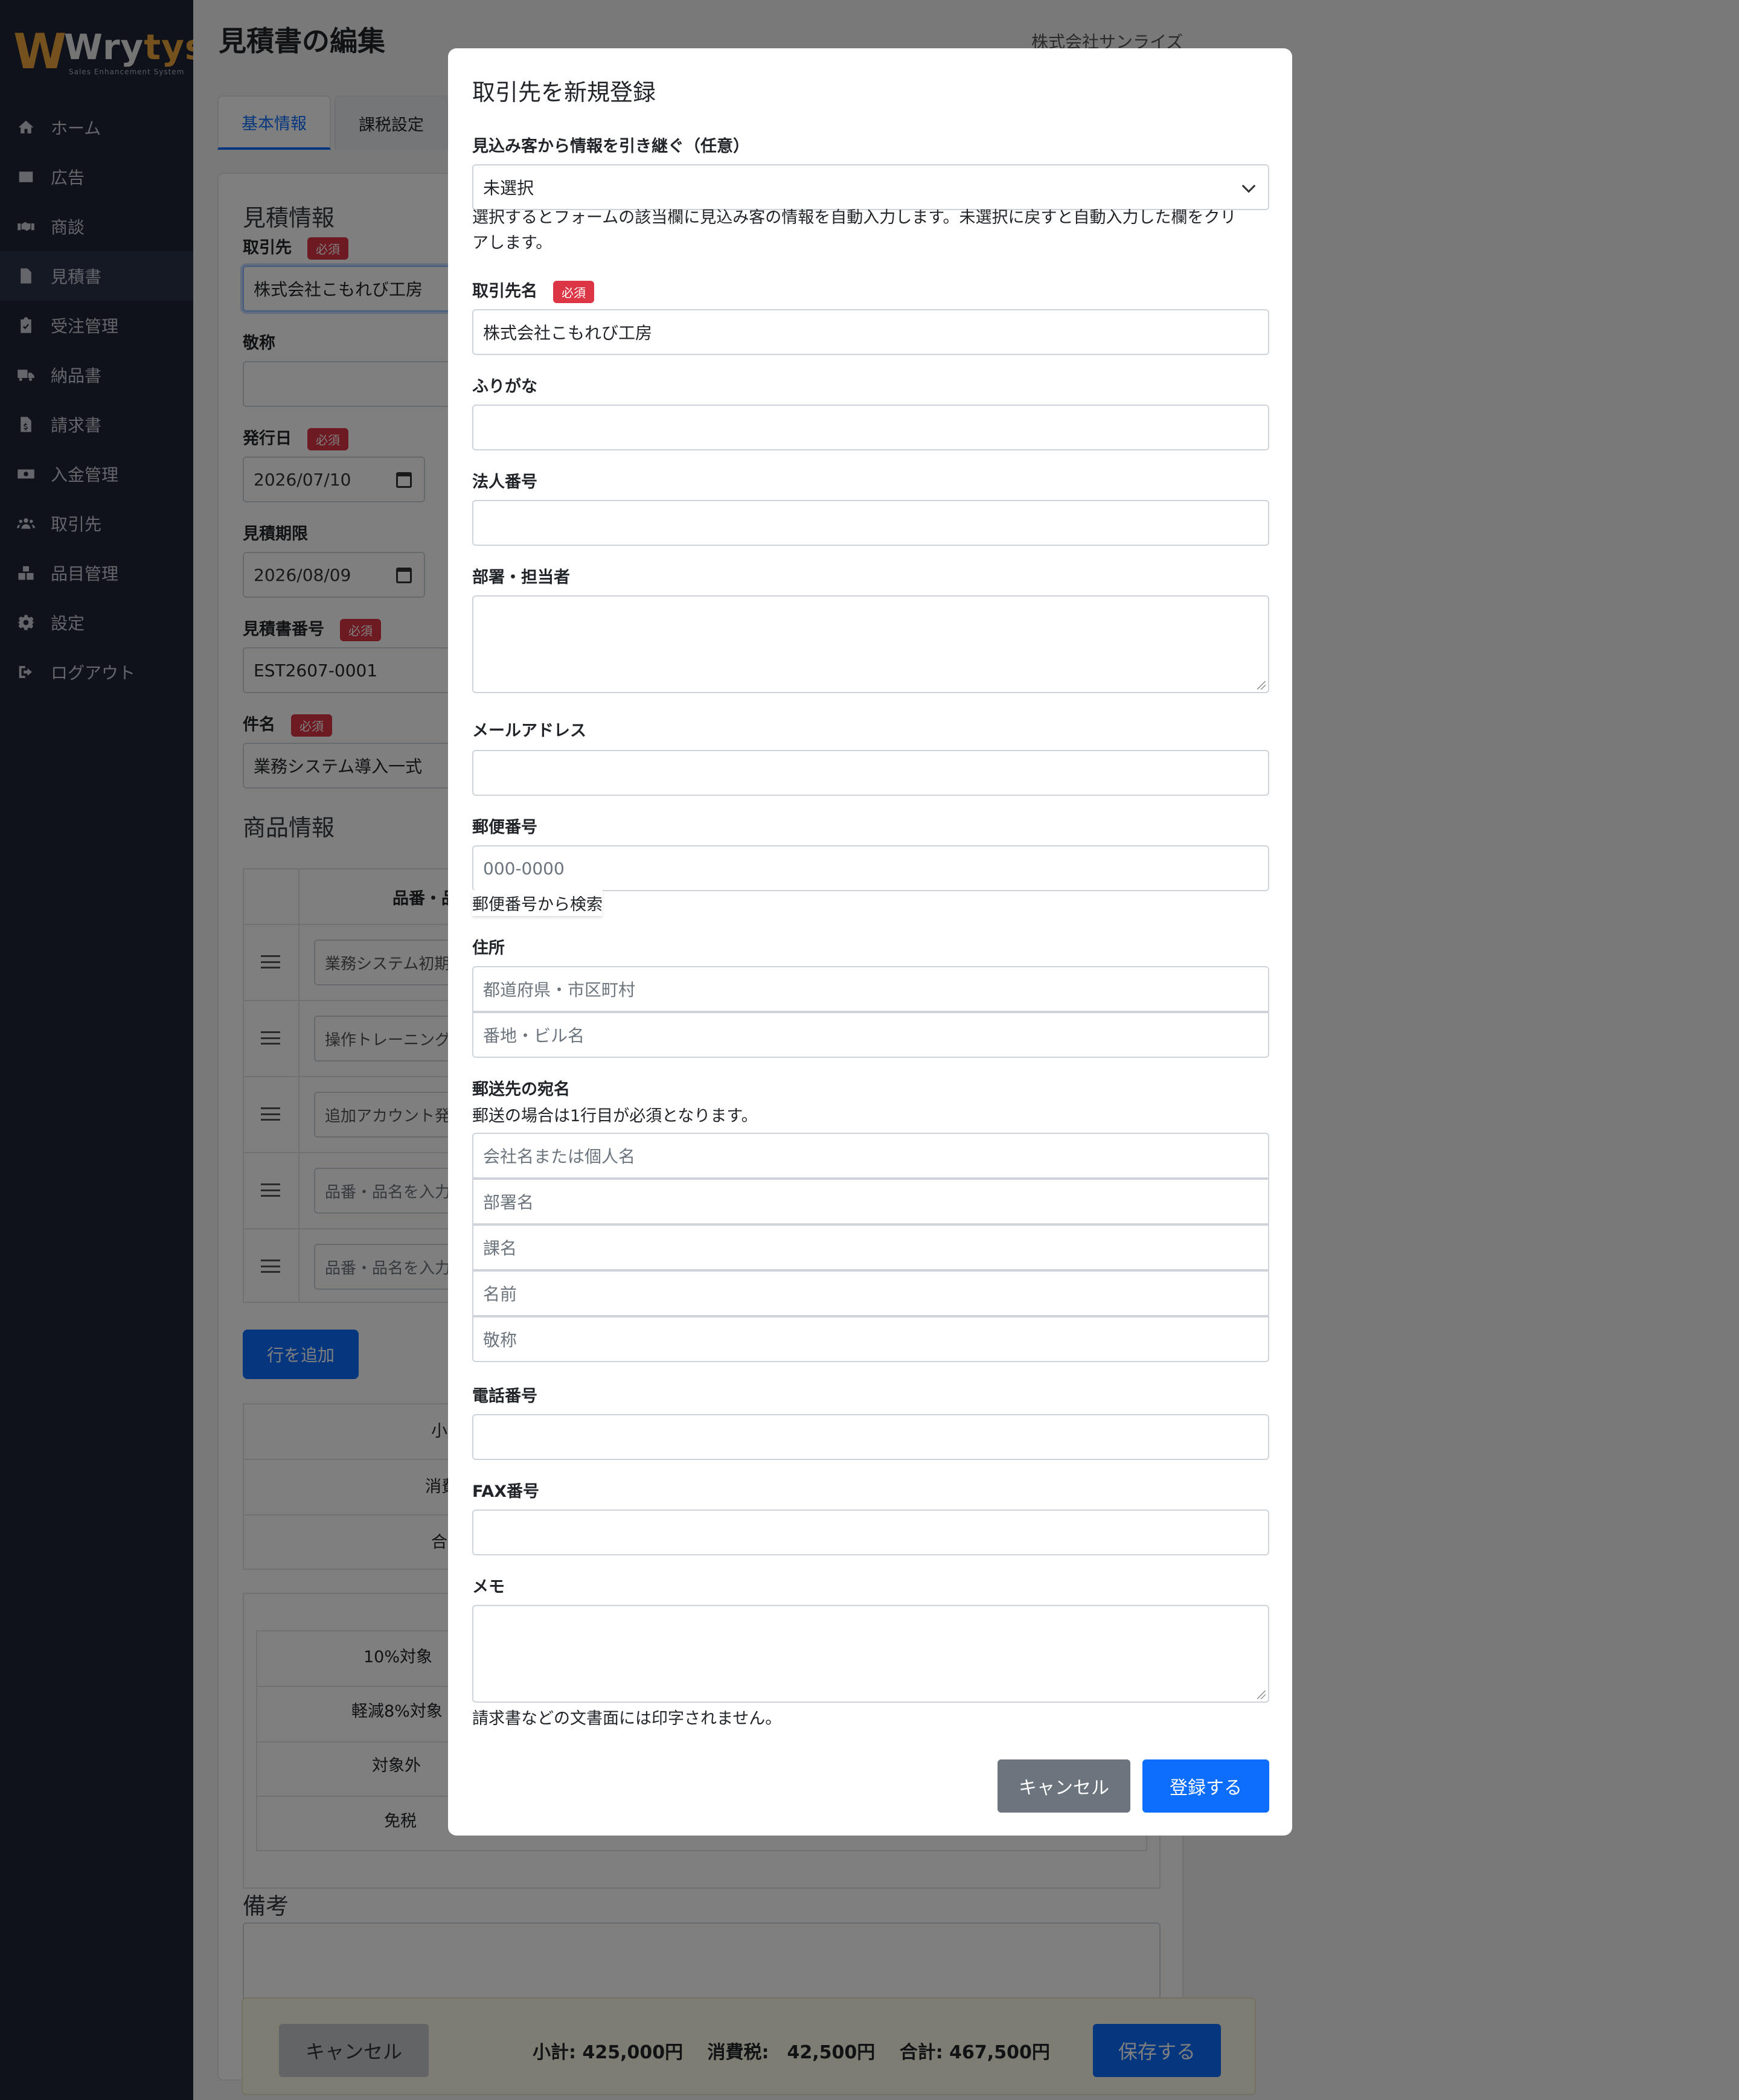 The height and width of the screenshot is (2100, 1739). What do you see at coordinates (573, 292) in the screenshot?
I see `required-badge: 必須` at bounding box center [573, 292].